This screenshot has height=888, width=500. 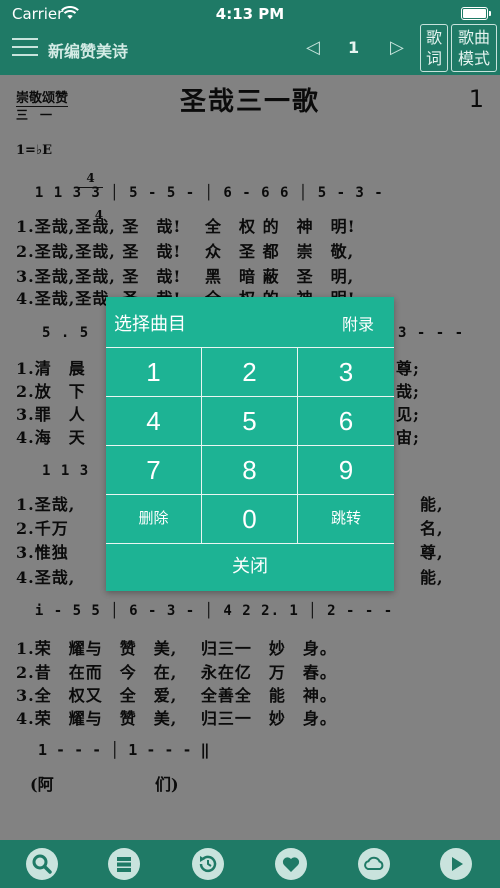 I want to click on favorite-icon, so click(x=291, y=864).